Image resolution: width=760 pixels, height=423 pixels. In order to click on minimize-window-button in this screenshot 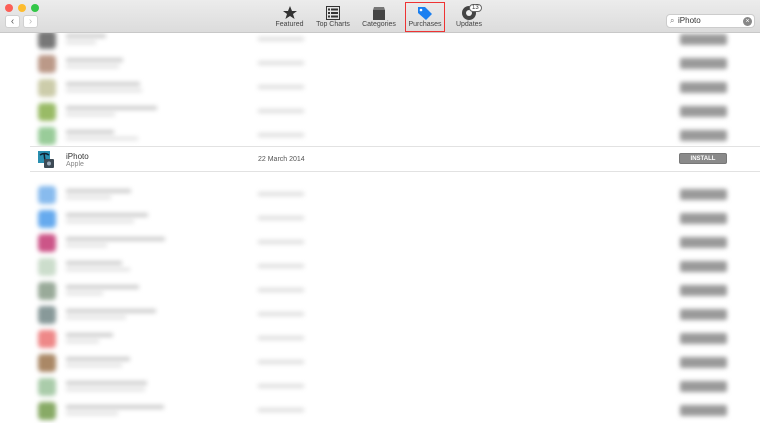, I will do `click(22, 8)`.